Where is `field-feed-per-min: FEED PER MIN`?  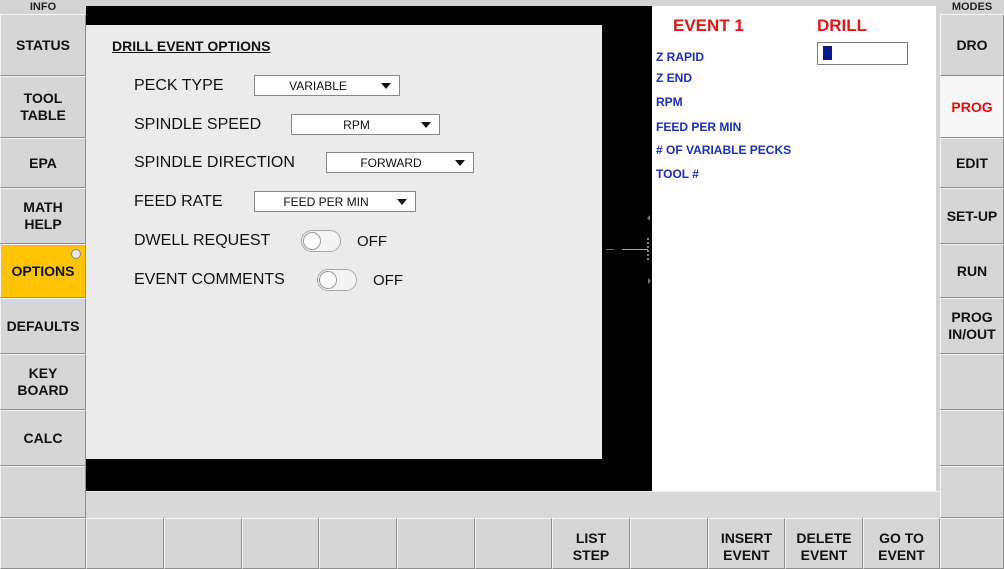 field-feed-per-min: FEED PER MIN is located at coordinates (699, 127).